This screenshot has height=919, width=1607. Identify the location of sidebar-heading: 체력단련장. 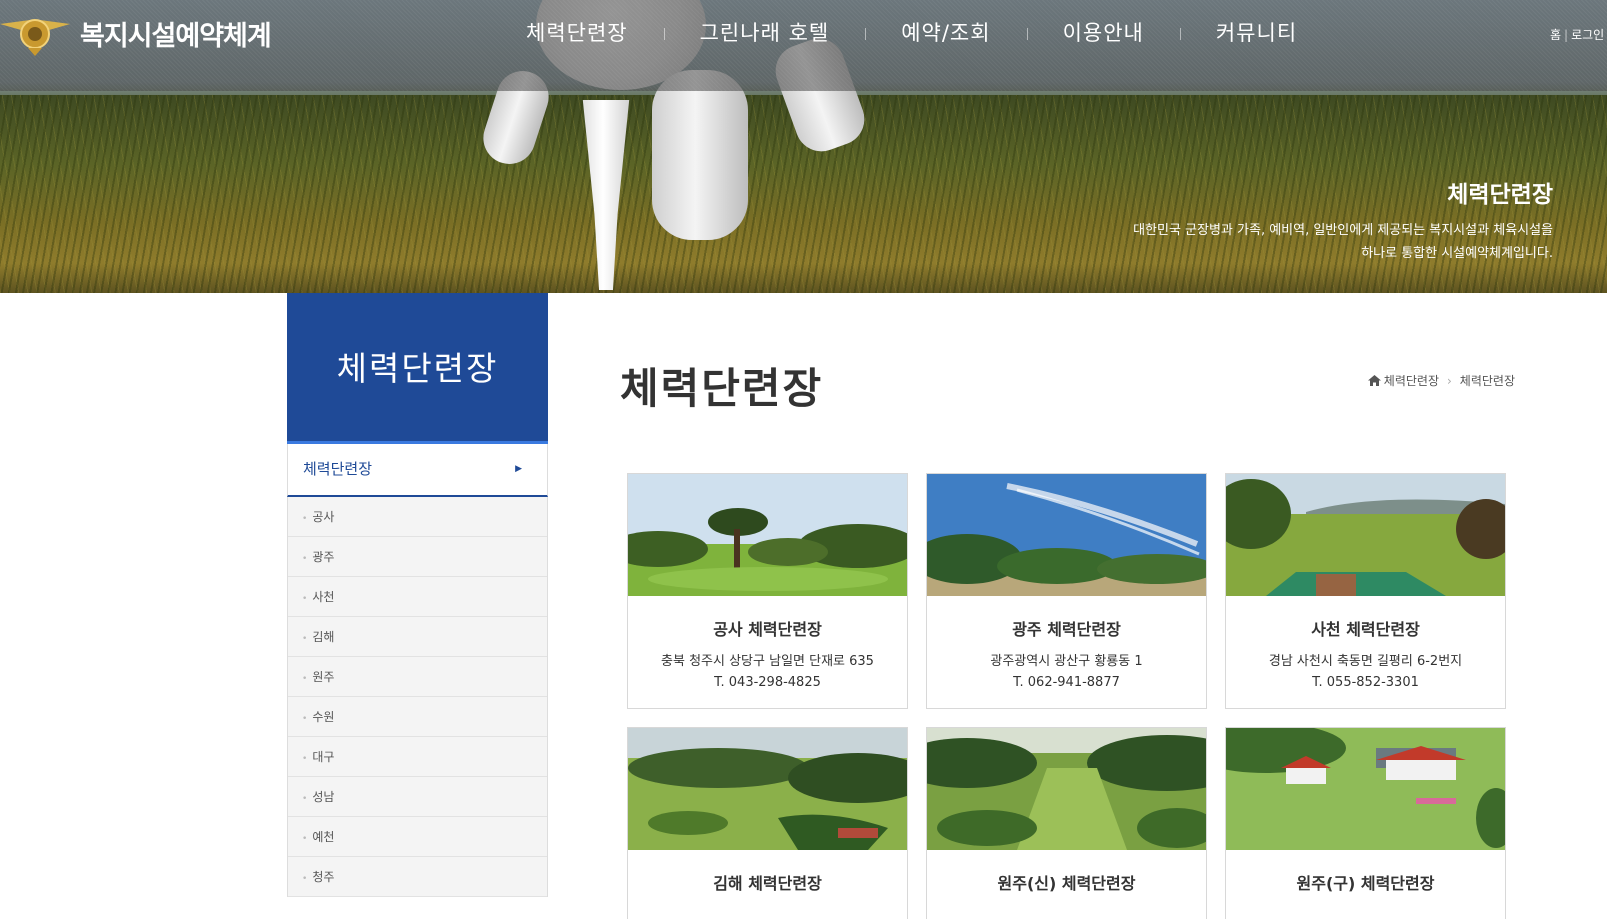
(417, 368).